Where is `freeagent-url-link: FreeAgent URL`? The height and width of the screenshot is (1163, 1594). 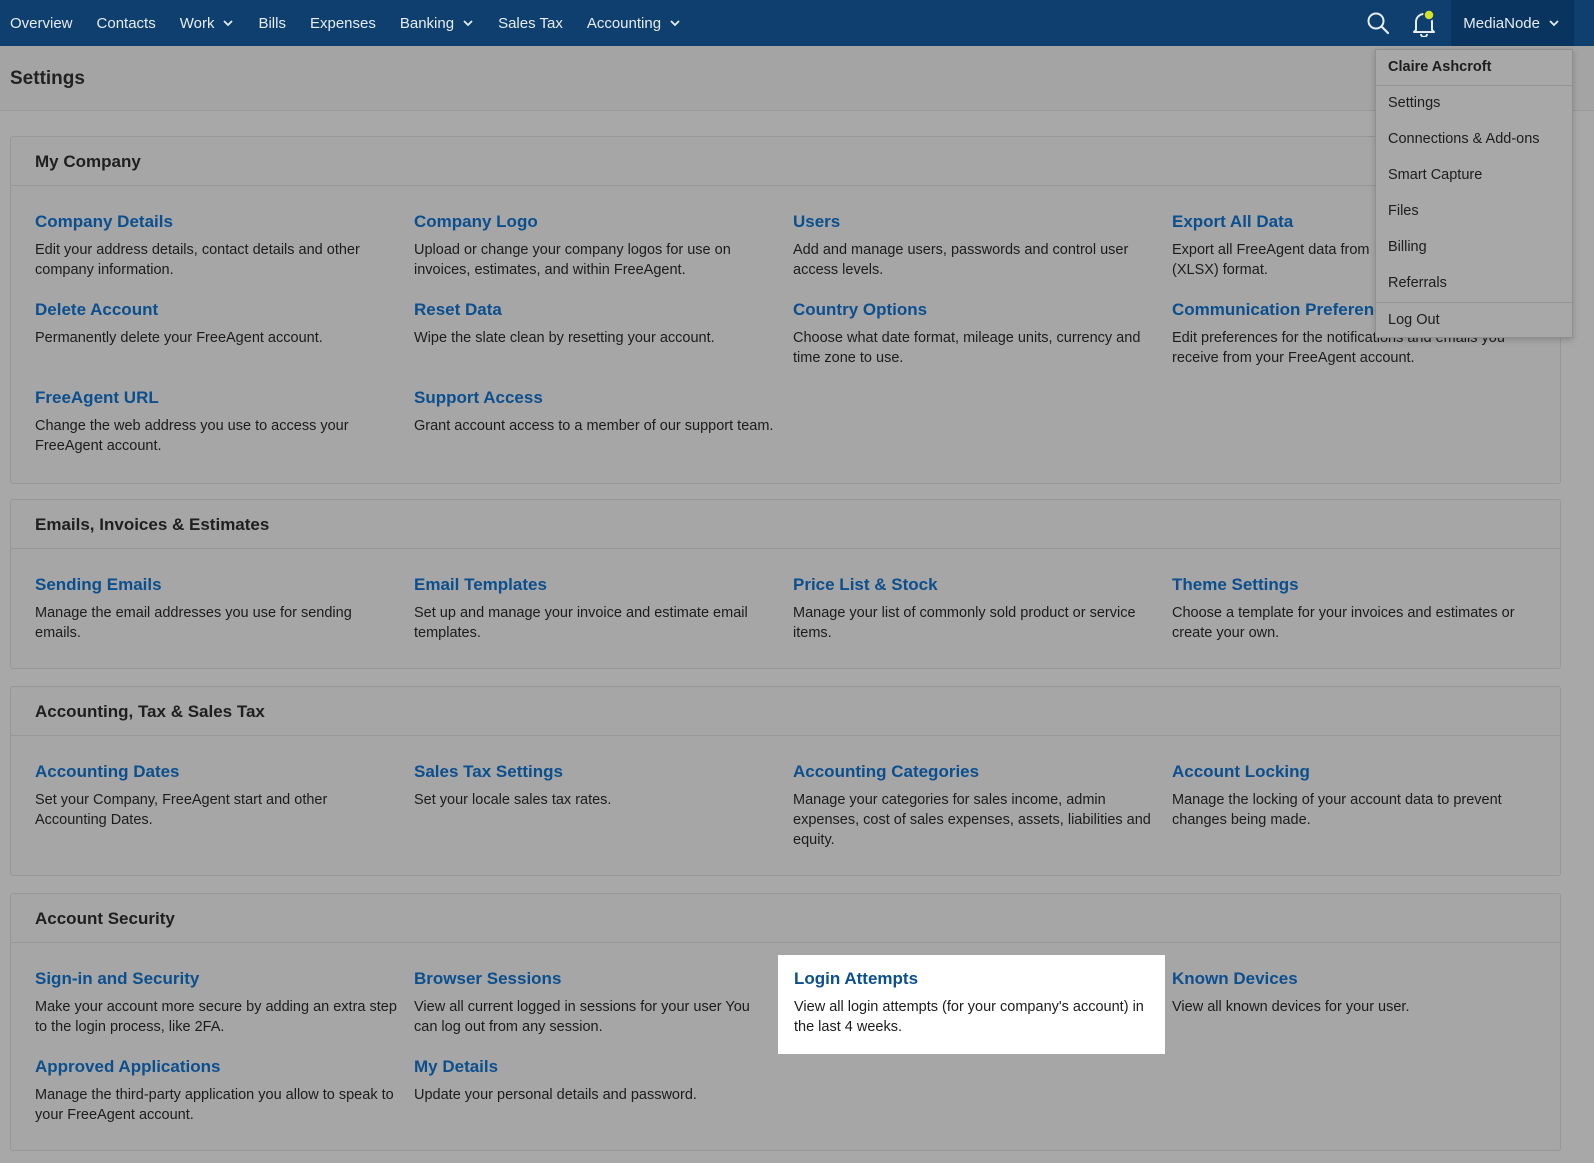 freeagent-url-link: FreeAgent URL is located at coordinates (216, 398).